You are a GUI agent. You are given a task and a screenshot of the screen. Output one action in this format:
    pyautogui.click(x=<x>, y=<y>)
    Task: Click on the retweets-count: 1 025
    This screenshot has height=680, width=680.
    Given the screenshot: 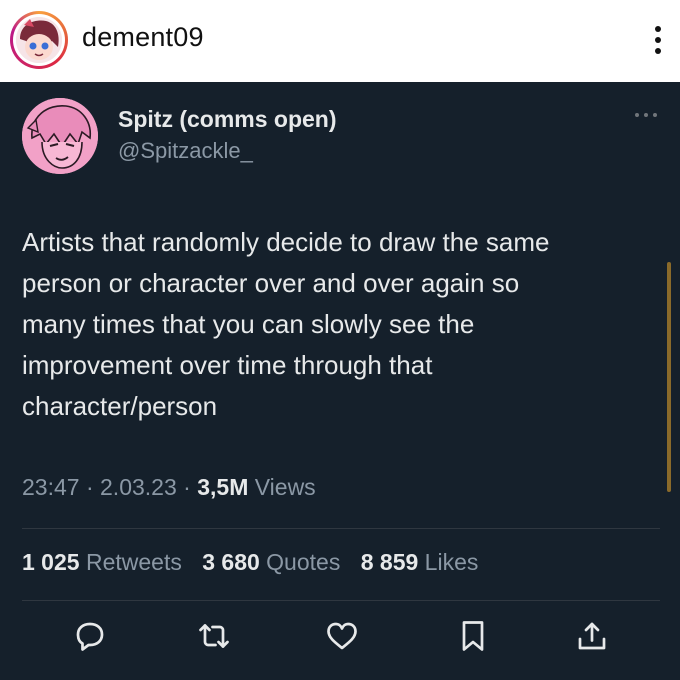 What is the action you would take?
    pyautogui.click(x=51, y=562)
    